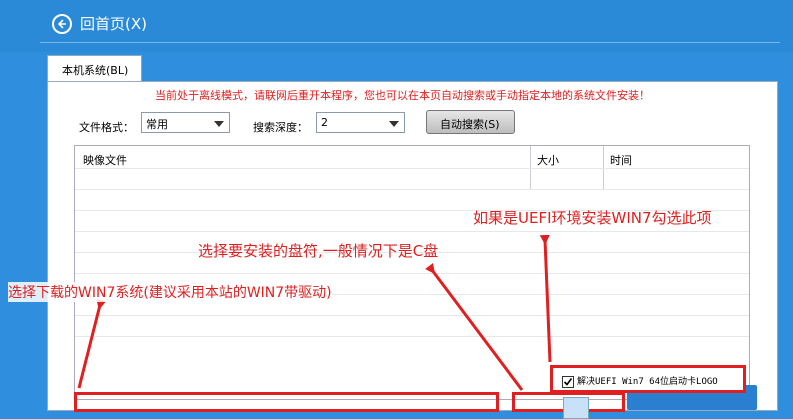 The width and height of the screenshot is (793, 419). I want to click on arrow-to-uefi-checkbox, so click(545, 298).